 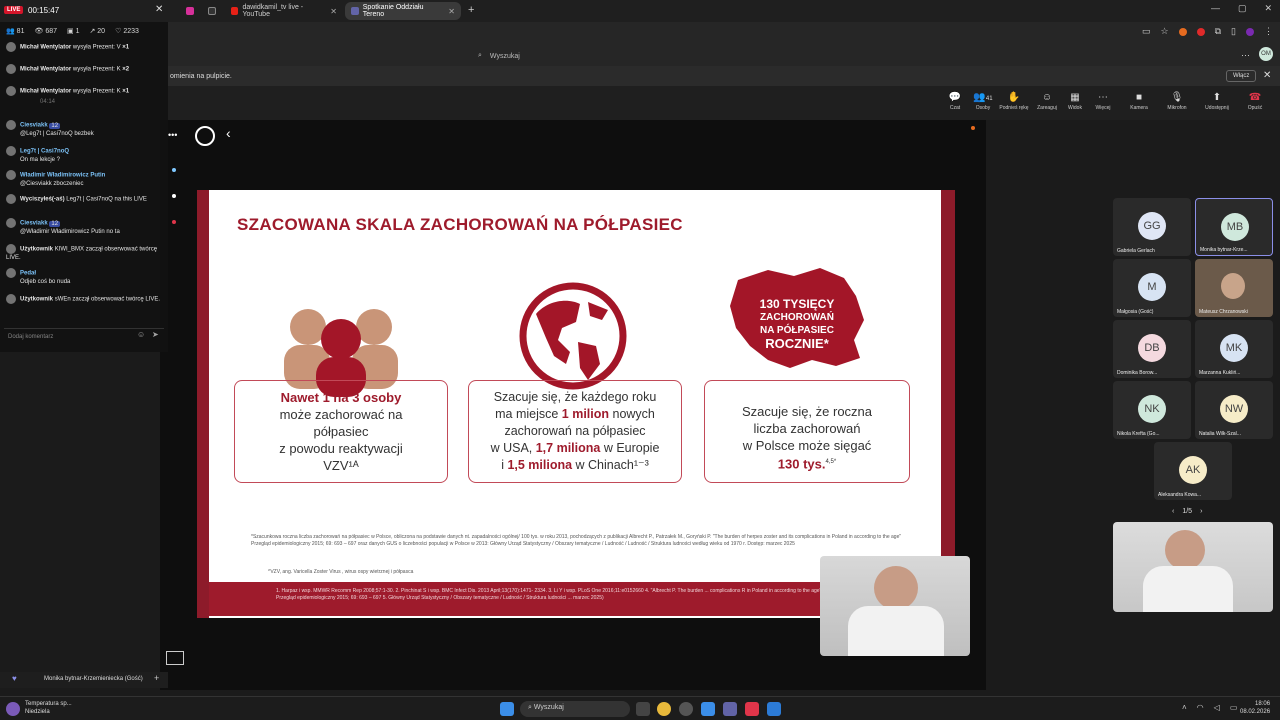 I want to click on share-button: ⬆ Udostępnij, so click(x=1217, y=101).